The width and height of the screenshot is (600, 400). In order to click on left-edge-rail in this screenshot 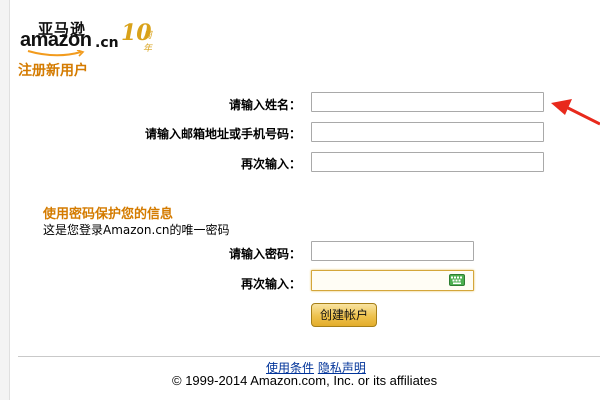, I will do `click(5, 200)`.